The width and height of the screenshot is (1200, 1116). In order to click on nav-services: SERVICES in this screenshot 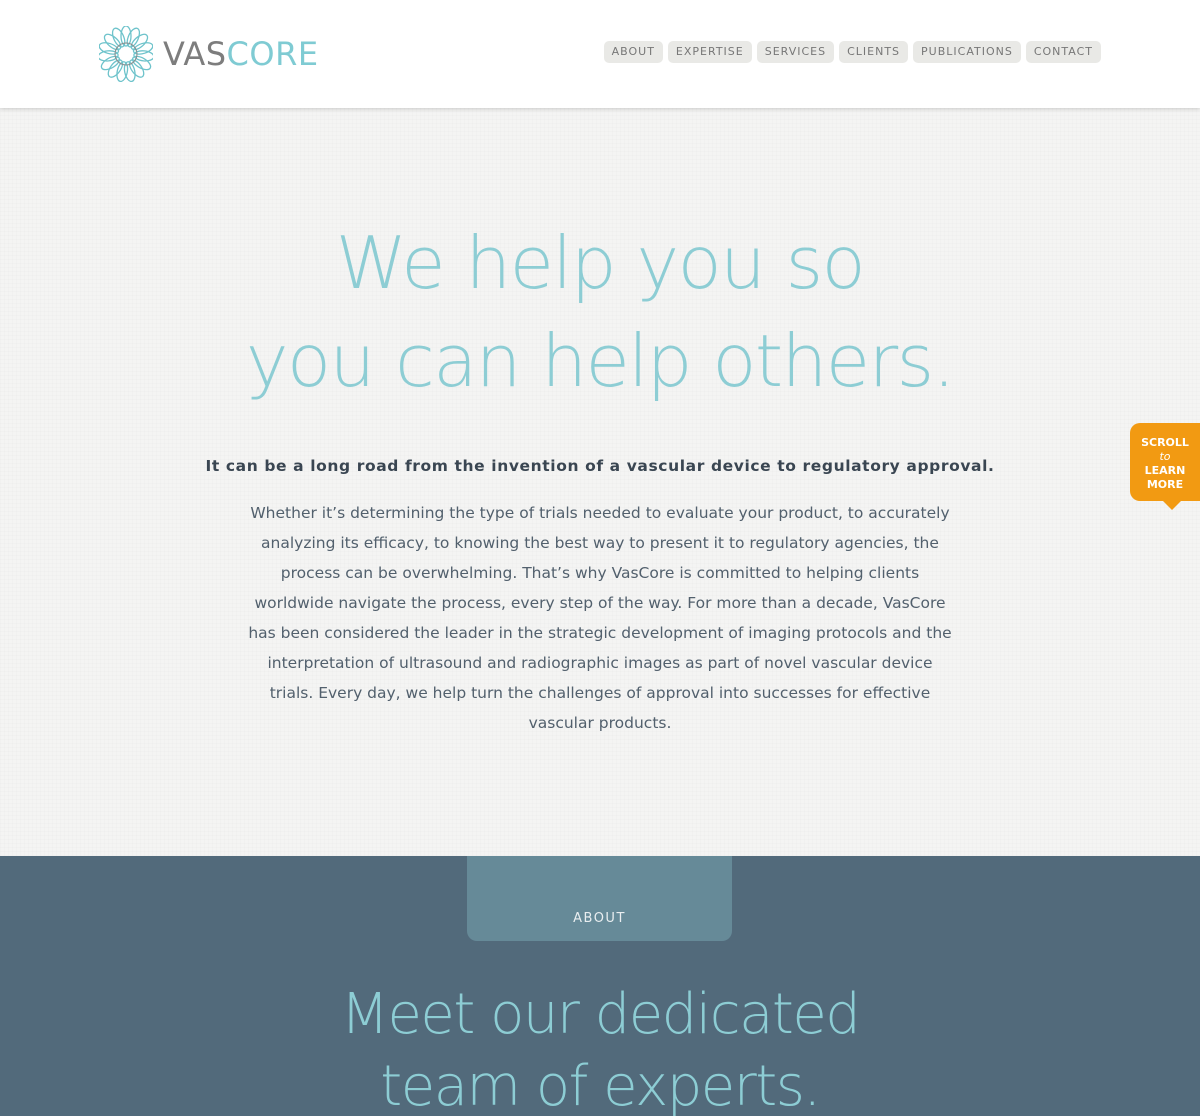, I will do `click(795, 52)`.